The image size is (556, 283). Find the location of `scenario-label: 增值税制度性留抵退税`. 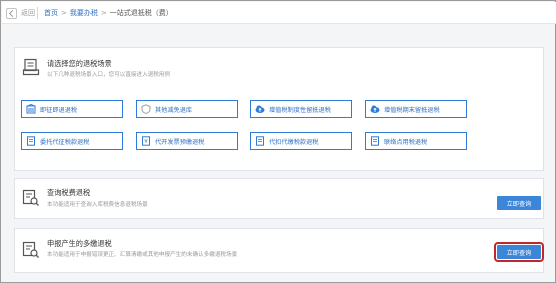

scenario-label: 增值税制度性留抵退税 is located at coordinates (300, 110).